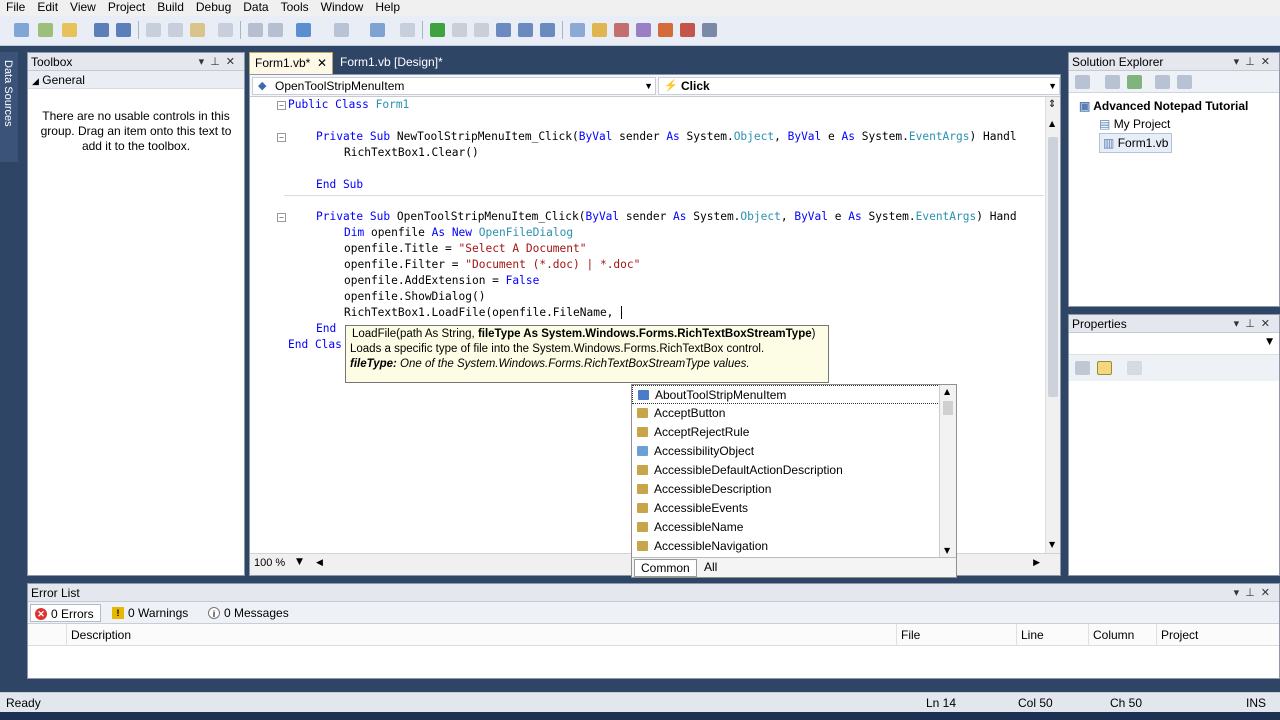 The height and width of the screenshot is (720, 1280). Describe the element at coordinates (255, 8) in the screenshot. I see `menu-data: Data` at that location.